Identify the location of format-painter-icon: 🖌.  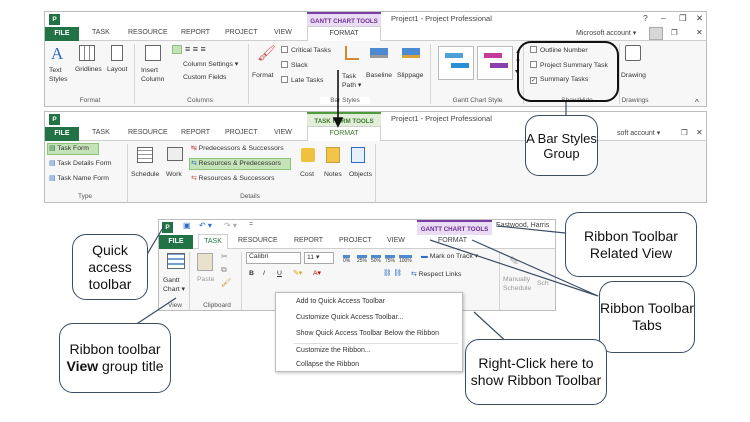
(226, 282).